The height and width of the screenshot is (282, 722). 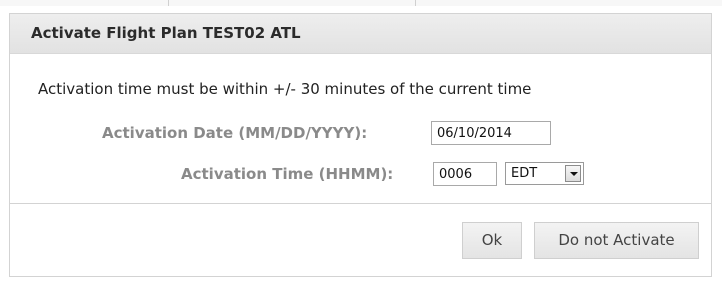 What do you see at coordinates (491, 133) in the screenshot?
I see `activation-date-input` at bounding box center [491, 133].